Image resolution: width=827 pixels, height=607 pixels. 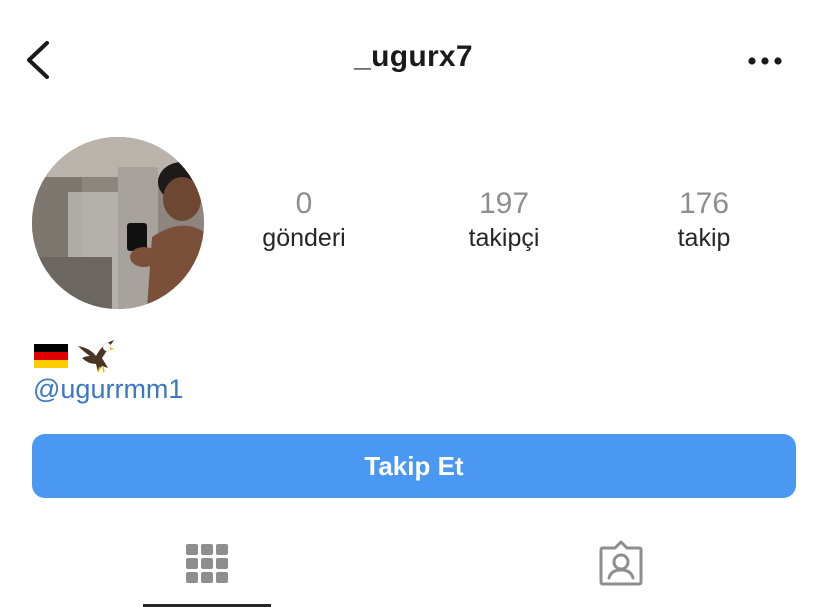 I want to click on avatar, so click(x=118, y=223).